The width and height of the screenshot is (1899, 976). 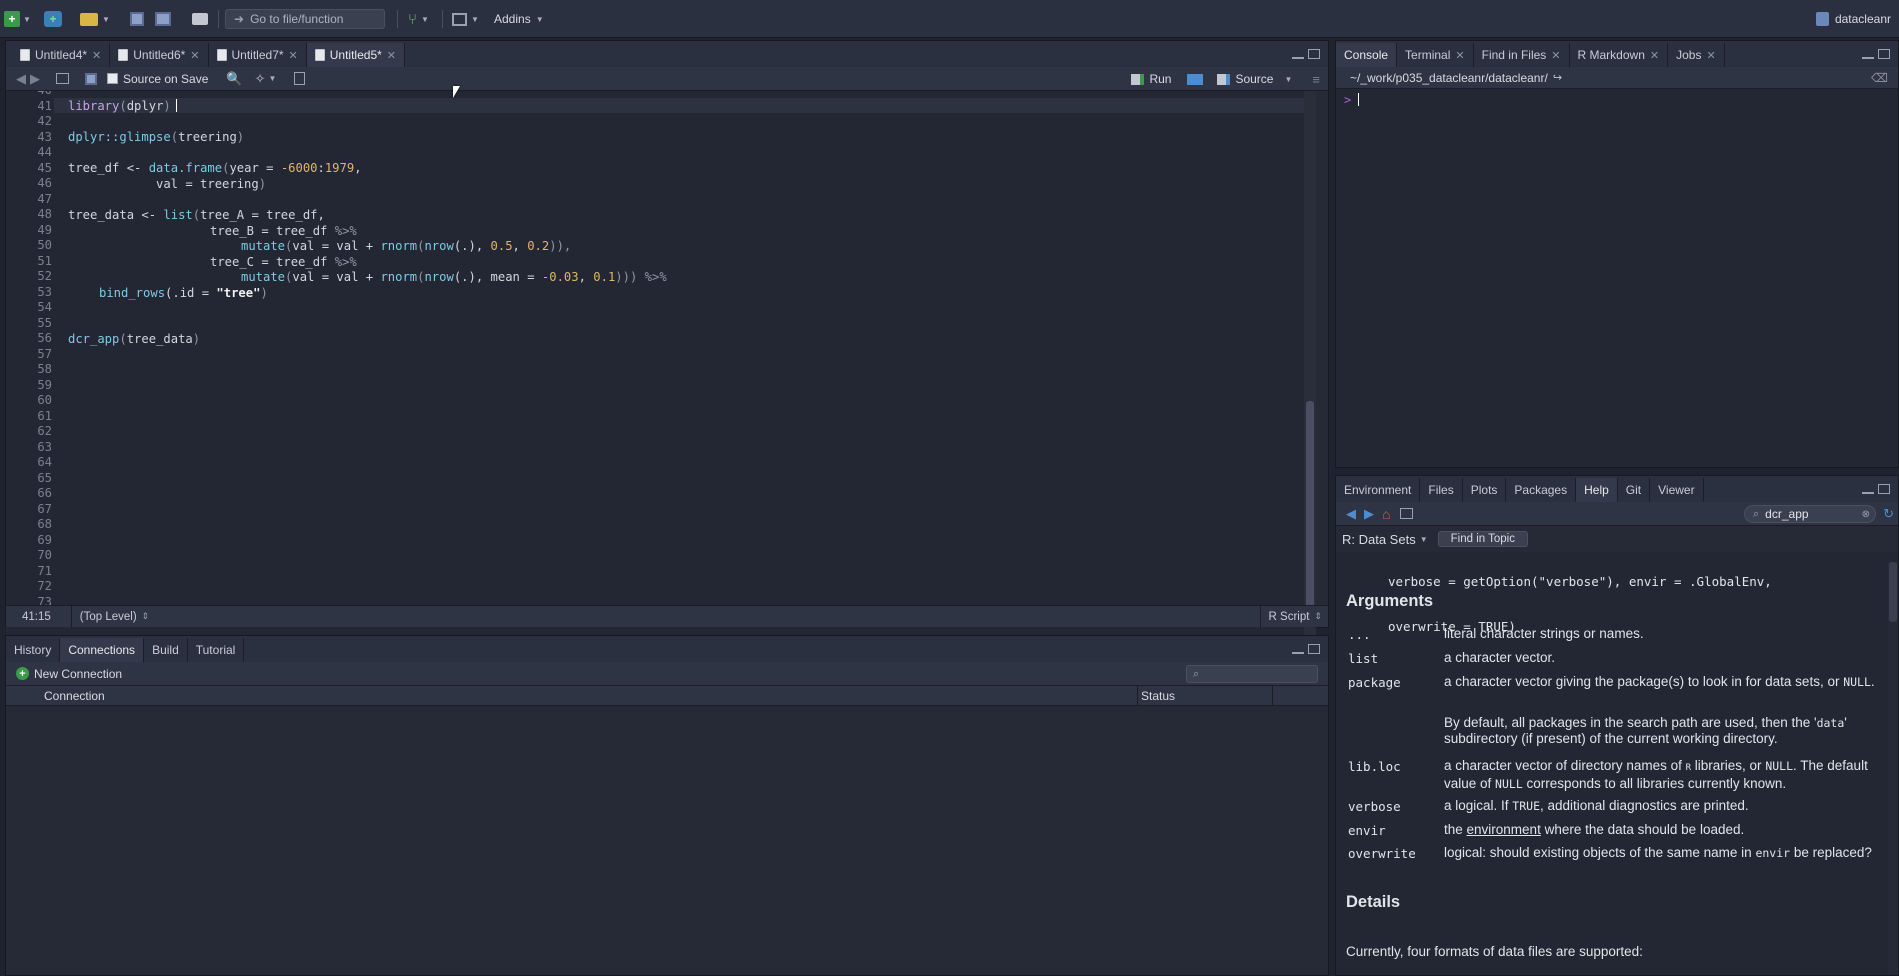 I want to click on editor-scrollbar, so click(x=1310, y=371).